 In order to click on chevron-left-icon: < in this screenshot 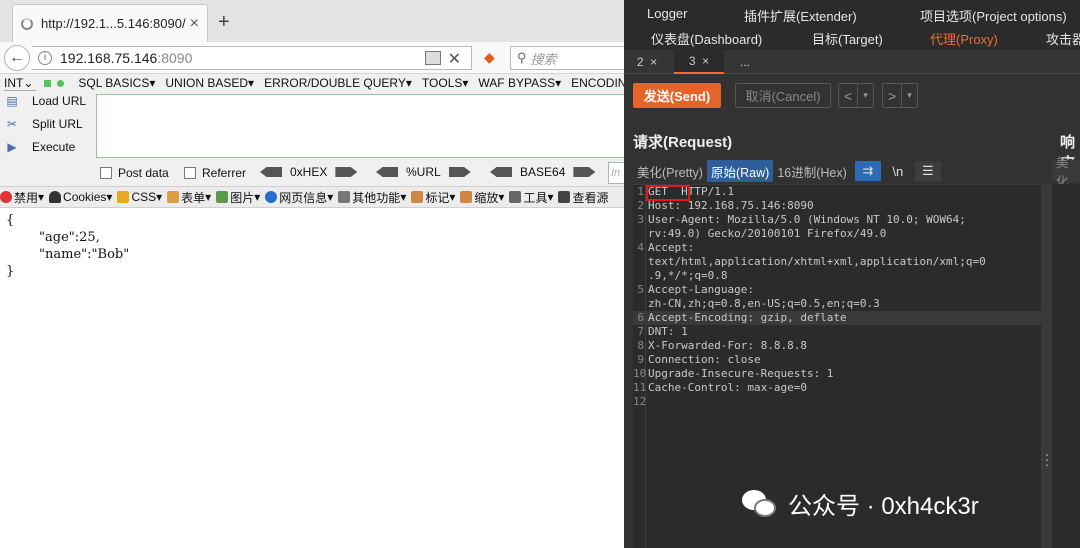, I will do `click(848, 95)`.